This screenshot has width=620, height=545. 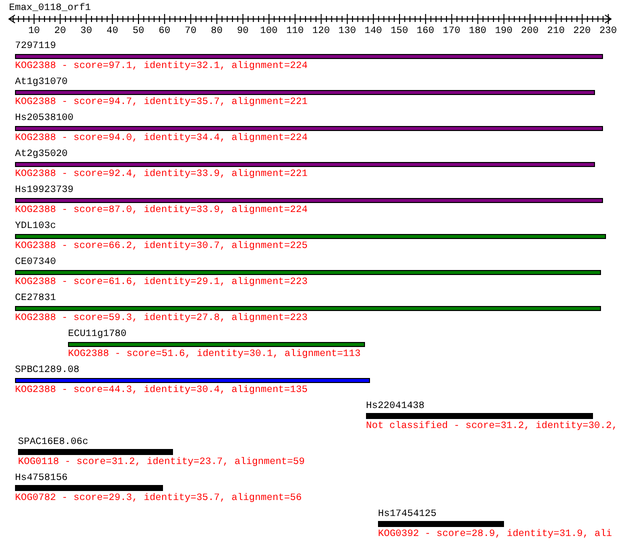 I want to click on tick-label: 200, so click(x=530, y=30).